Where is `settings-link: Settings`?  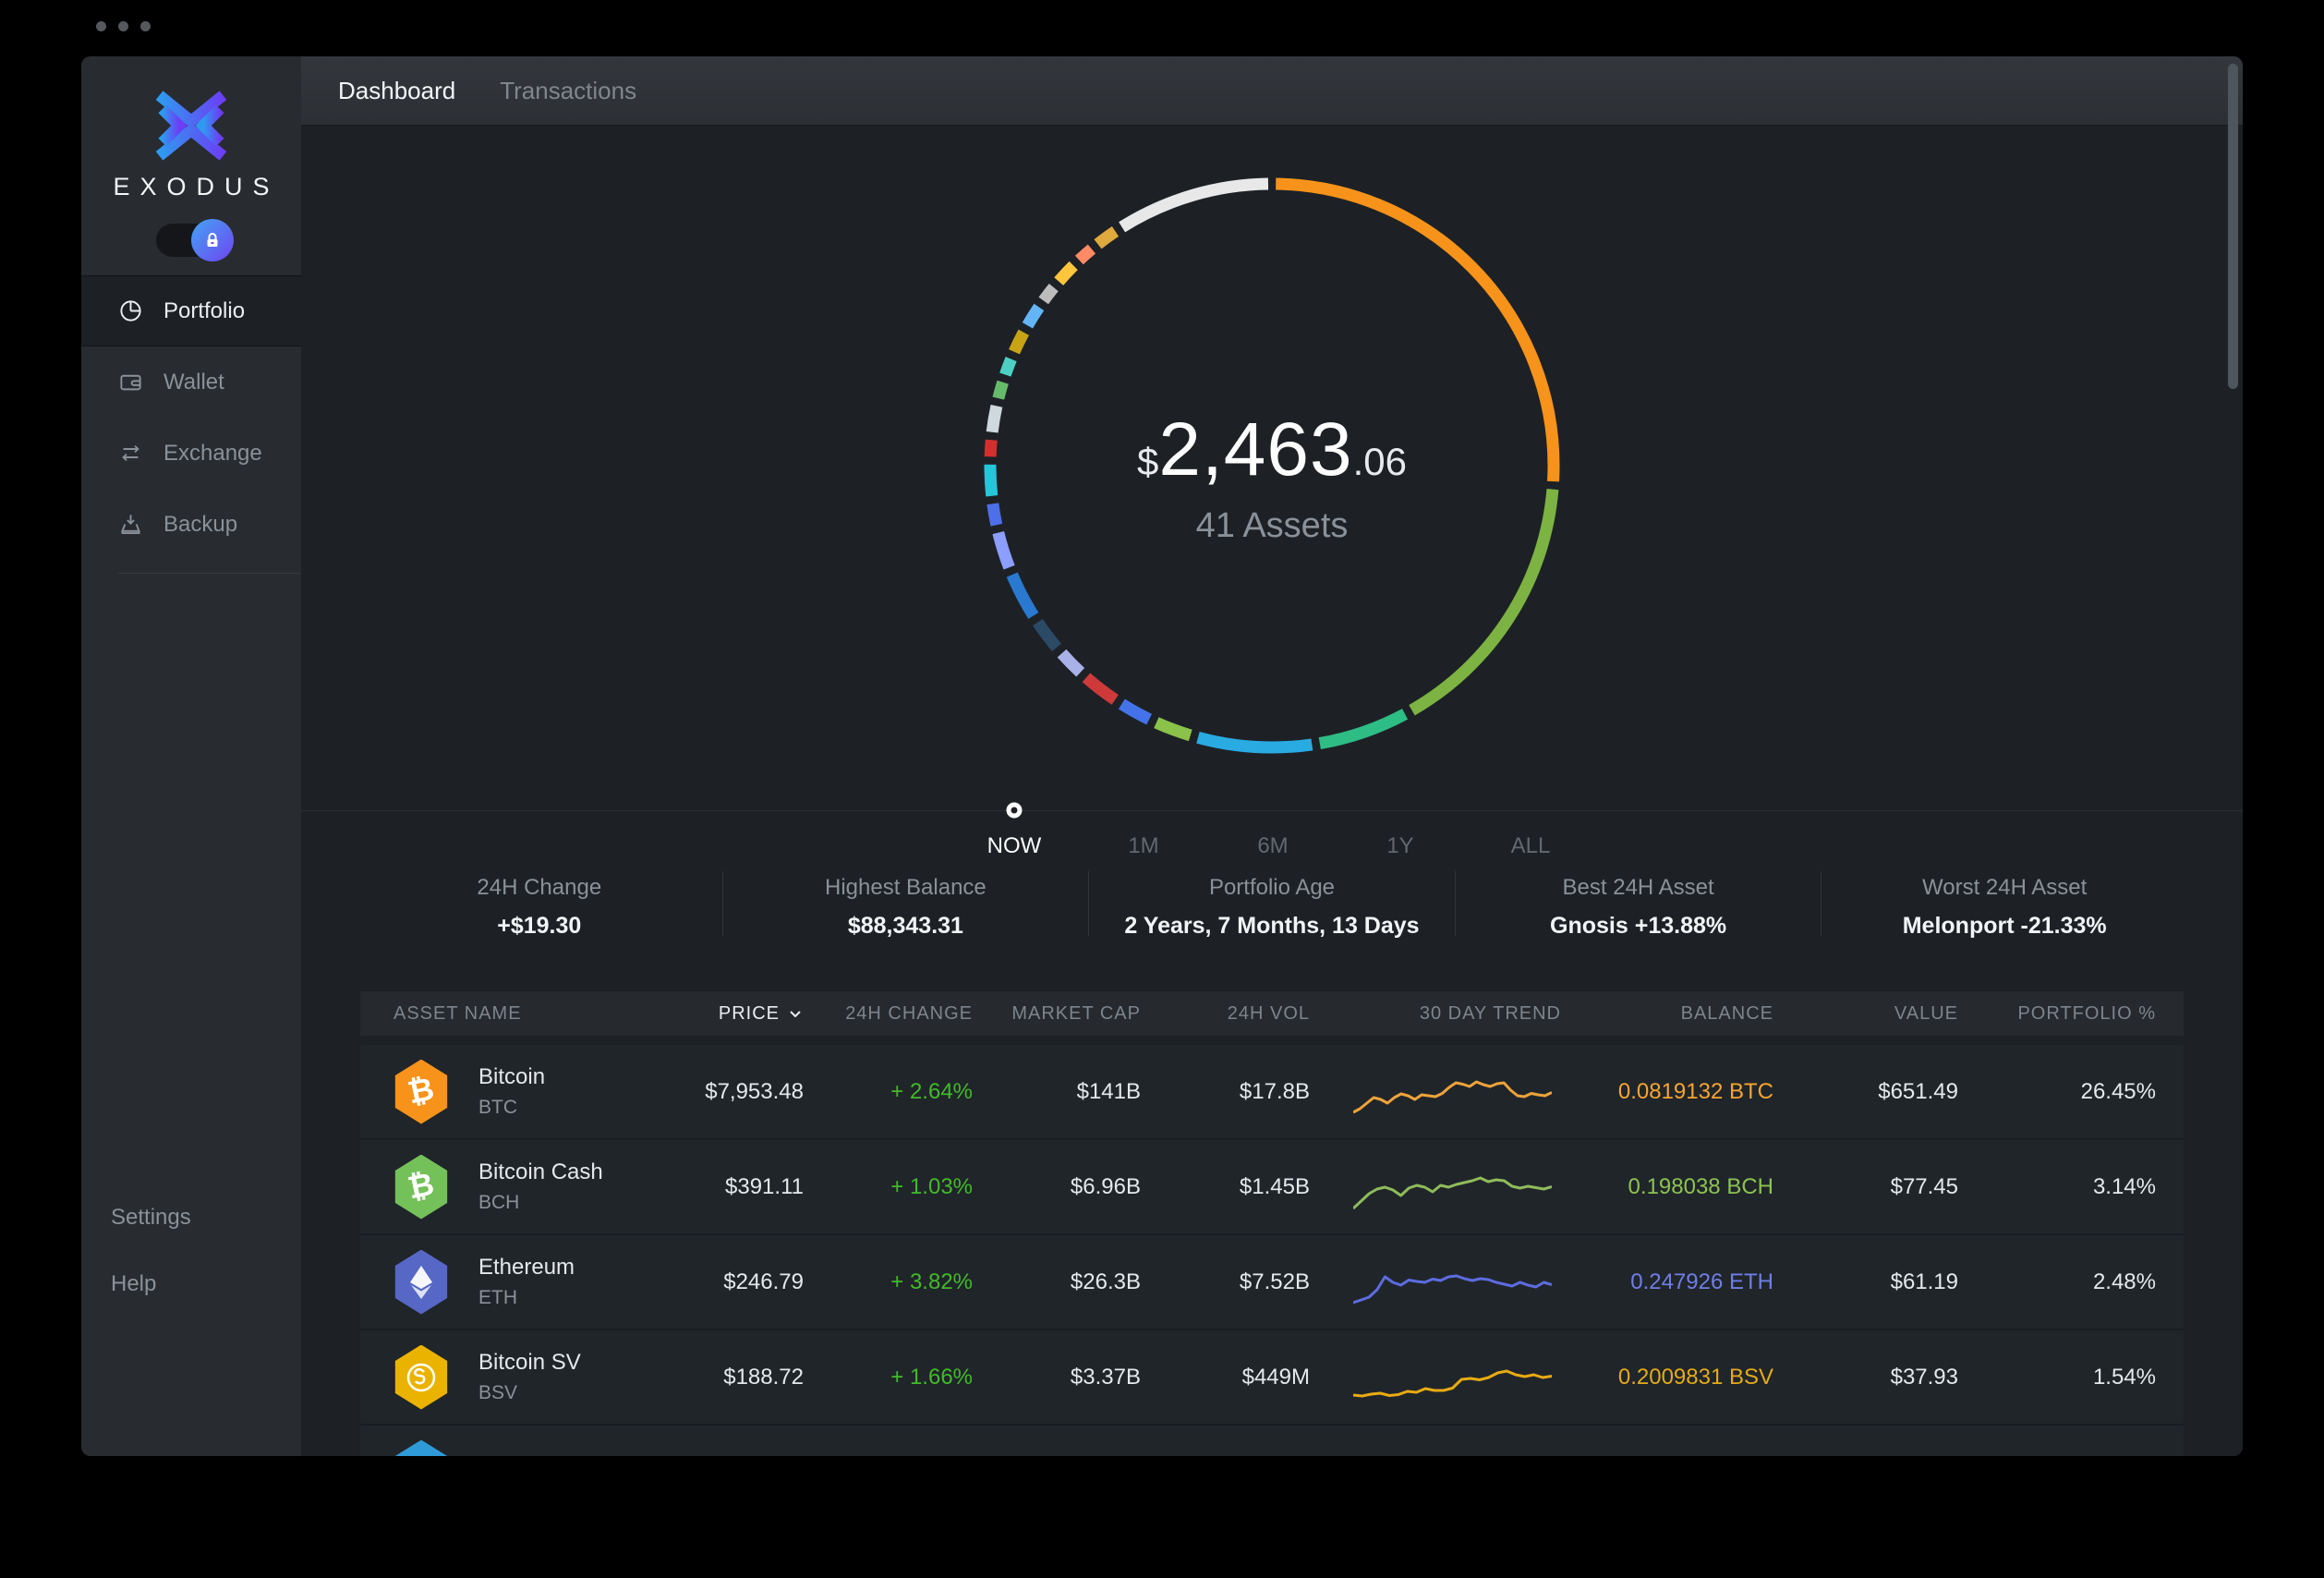 settings-link: Settings is located at coordinates (206, 1218).